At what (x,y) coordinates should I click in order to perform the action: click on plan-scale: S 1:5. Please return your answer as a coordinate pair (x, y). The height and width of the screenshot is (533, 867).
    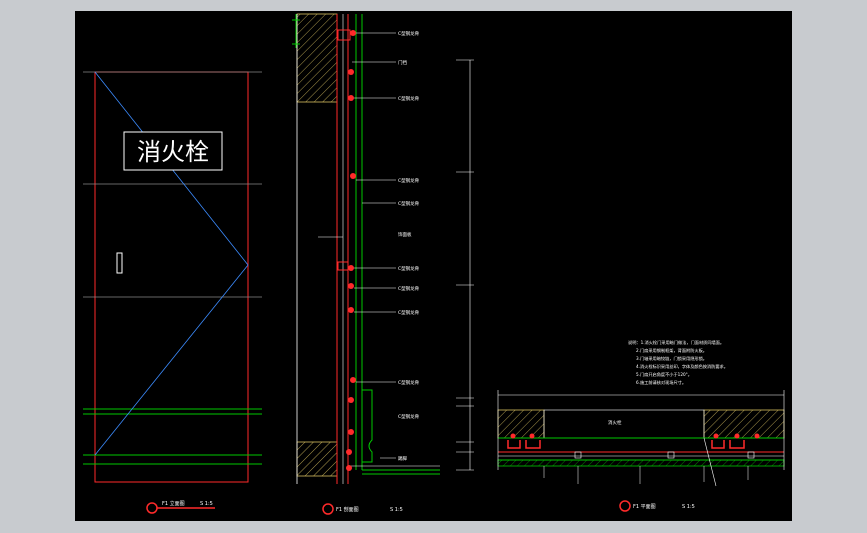
    Looking at the image, I should click on (688, 507).